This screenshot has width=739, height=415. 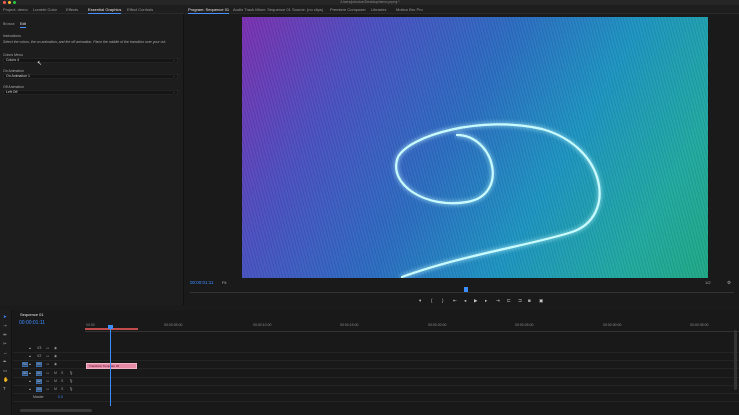 I want to click on export-frame-icon: ◙, so click(x=529, y=300).